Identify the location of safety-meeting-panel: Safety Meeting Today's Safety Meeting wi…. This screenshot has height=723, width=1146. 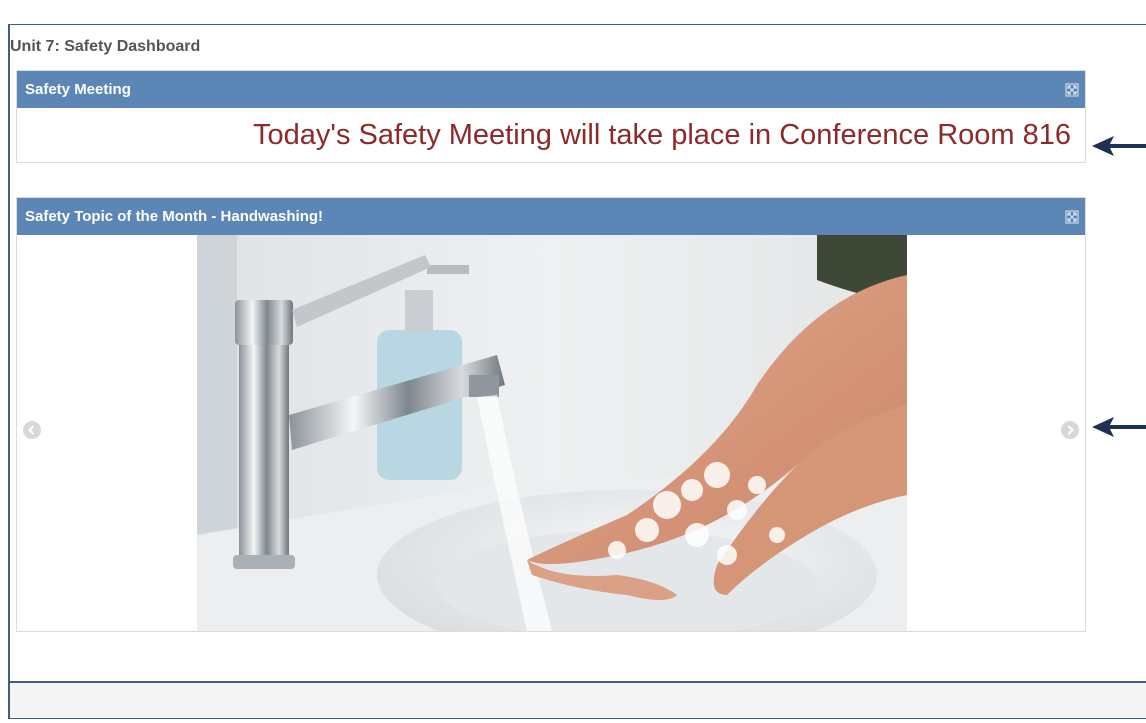
(551, 116).